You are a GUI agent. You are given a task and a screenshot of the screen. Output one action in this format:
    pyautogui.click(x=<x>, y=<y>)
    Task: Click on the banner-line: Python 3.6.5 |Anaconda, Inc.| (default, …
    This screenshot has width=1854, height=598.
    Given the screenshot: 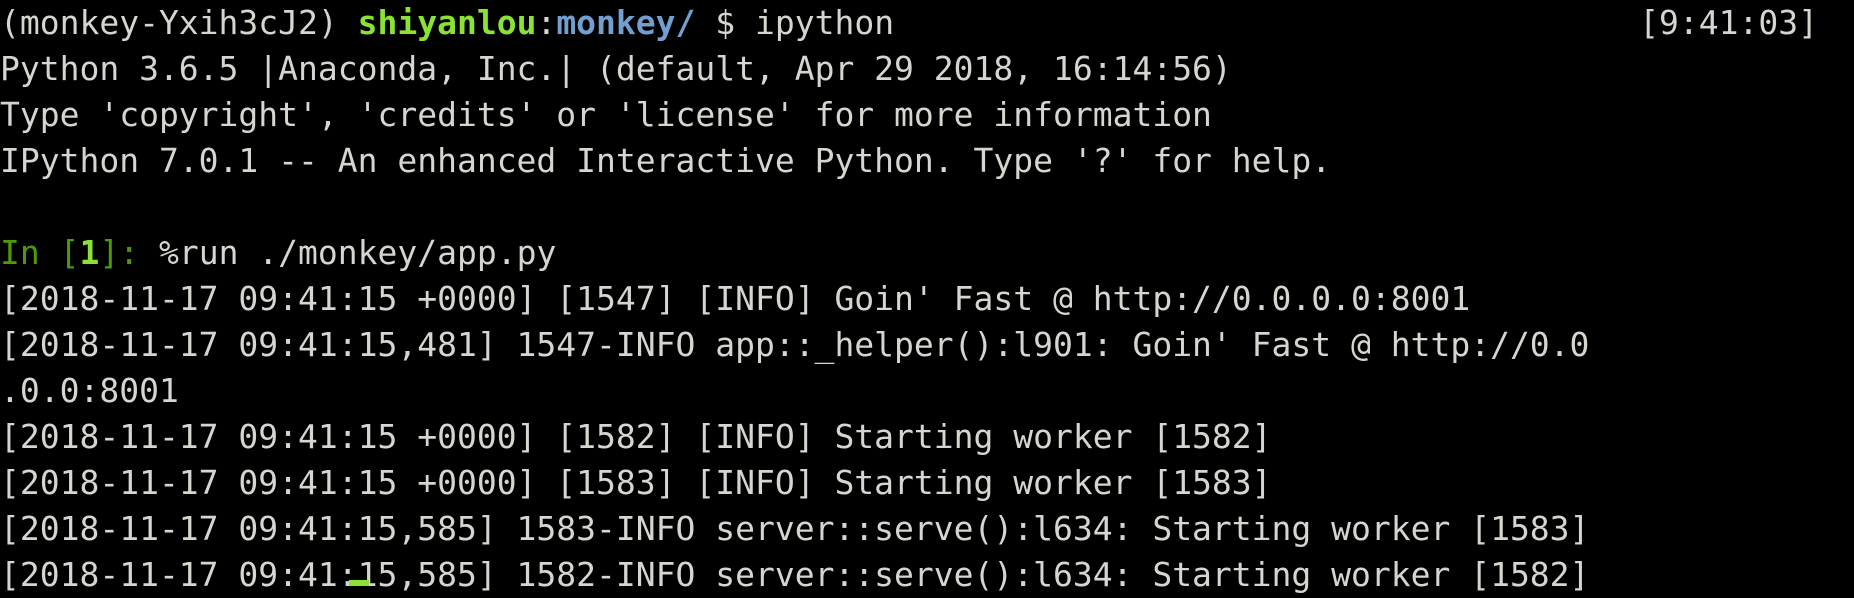 What is the action you would take?
    pyautogui.click(x=616, y=68)
    